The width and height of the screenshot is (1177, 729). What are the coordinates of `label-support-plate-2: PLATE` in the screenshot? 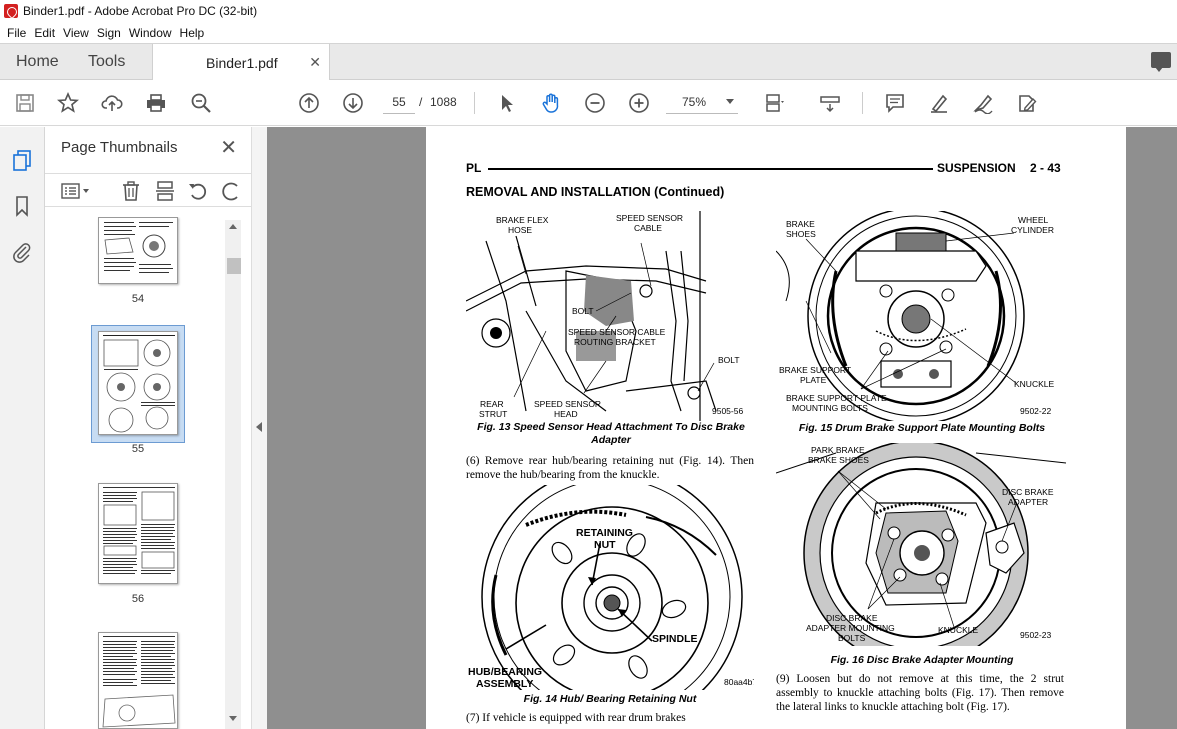 It's located at (813, 380).